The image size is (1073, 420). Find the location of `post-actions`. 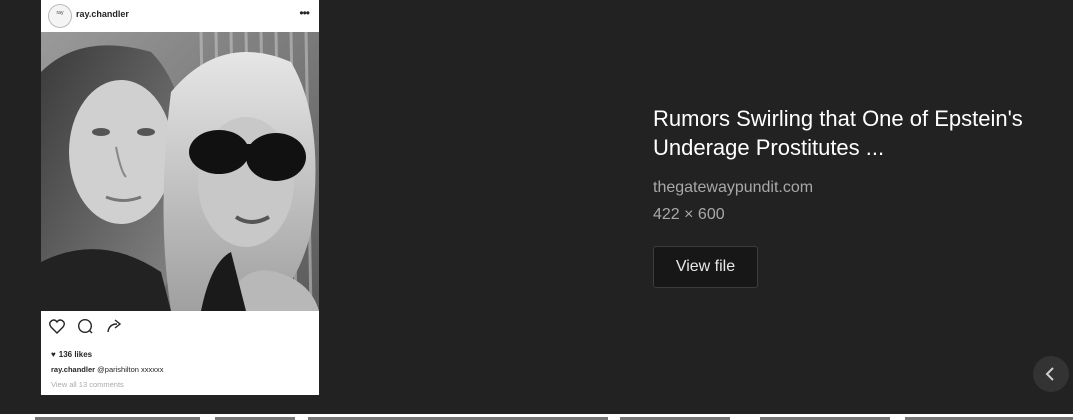

post-actions is located at coordinates (89, 327).